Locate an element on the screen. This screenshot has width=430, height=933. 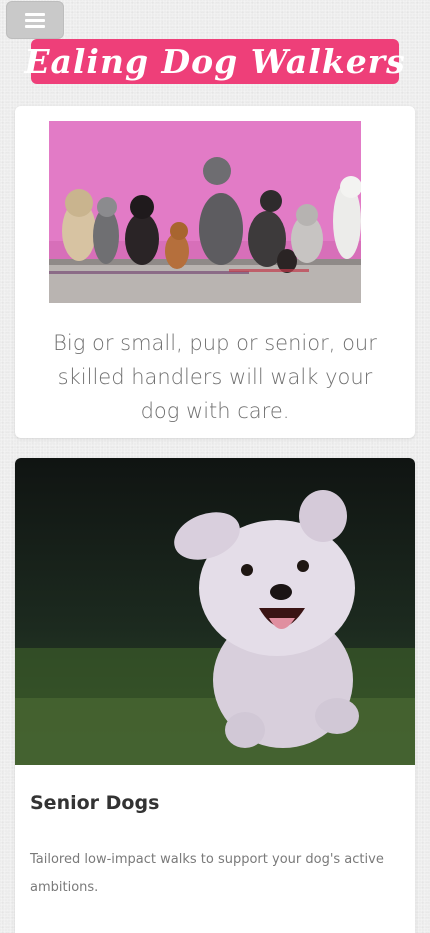
site-logo: Ealing Dog Walkers is located at coordinates (214, 61).